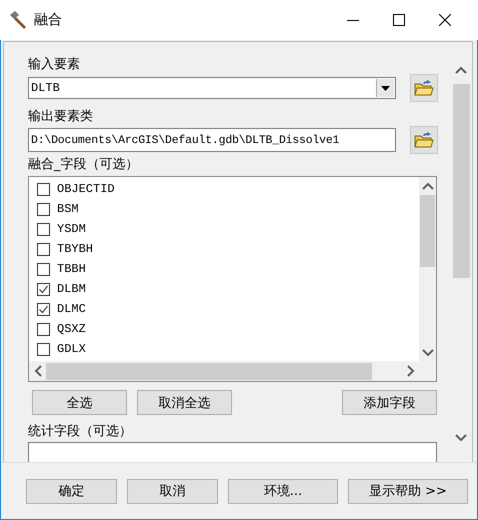 The height and width of the screenshot is (520, 478). What do you see at coordinates (79, 402) in the screenshot?
I see `select-all-button: 全选` at bounding box center [79, 402].